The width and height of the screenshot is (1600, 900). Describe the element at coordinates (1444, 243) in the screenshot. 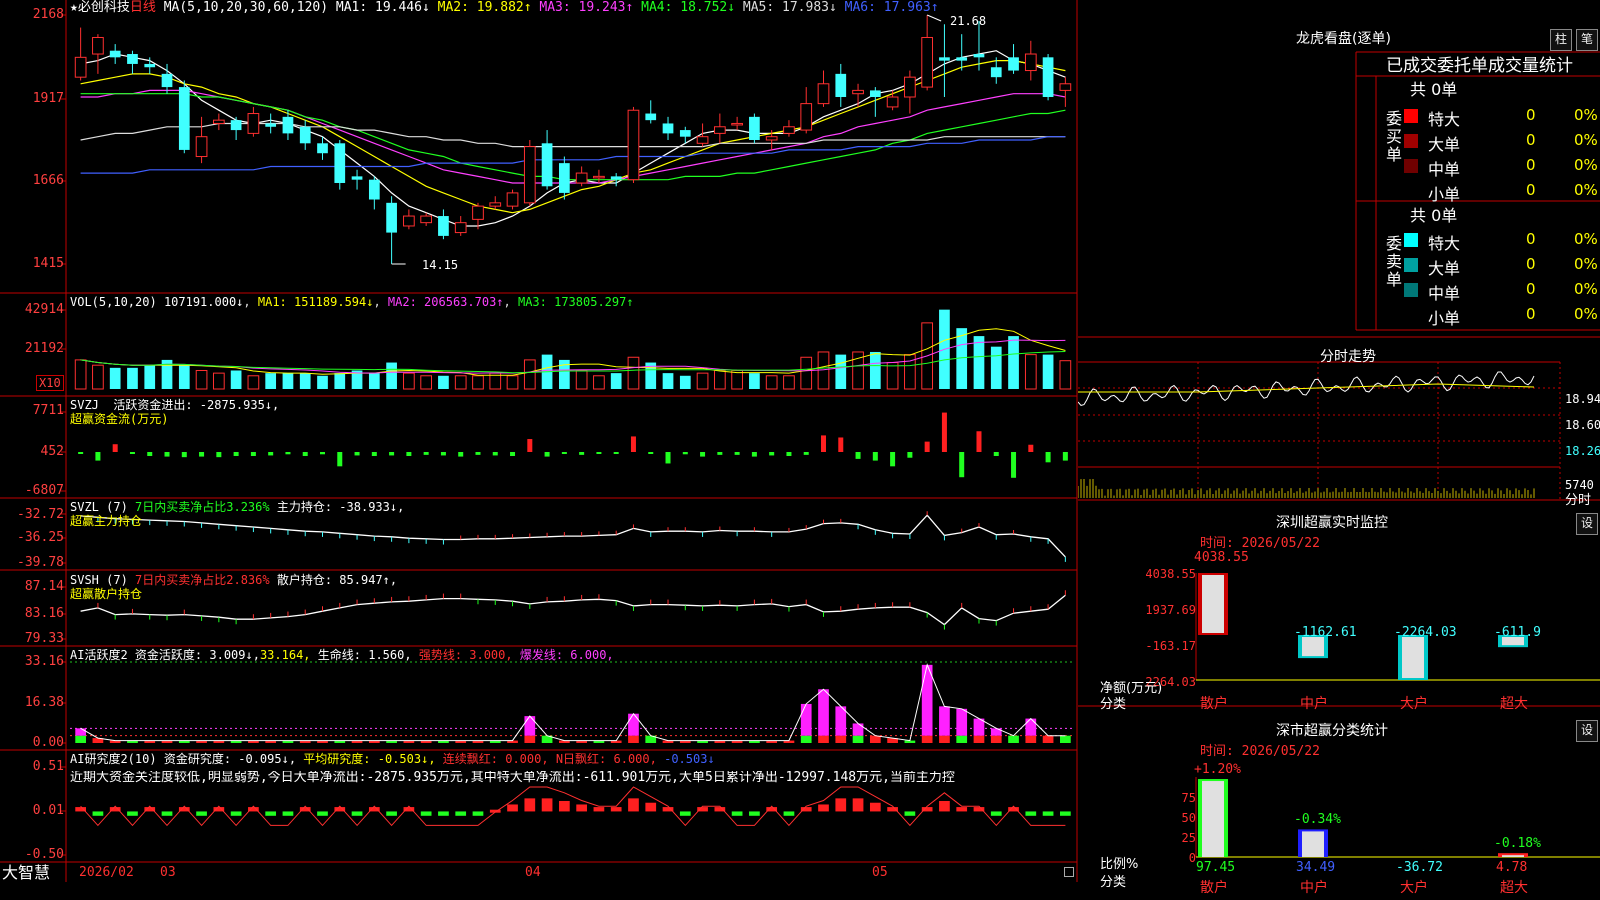

I see `order-row-name: 特大` at that location.